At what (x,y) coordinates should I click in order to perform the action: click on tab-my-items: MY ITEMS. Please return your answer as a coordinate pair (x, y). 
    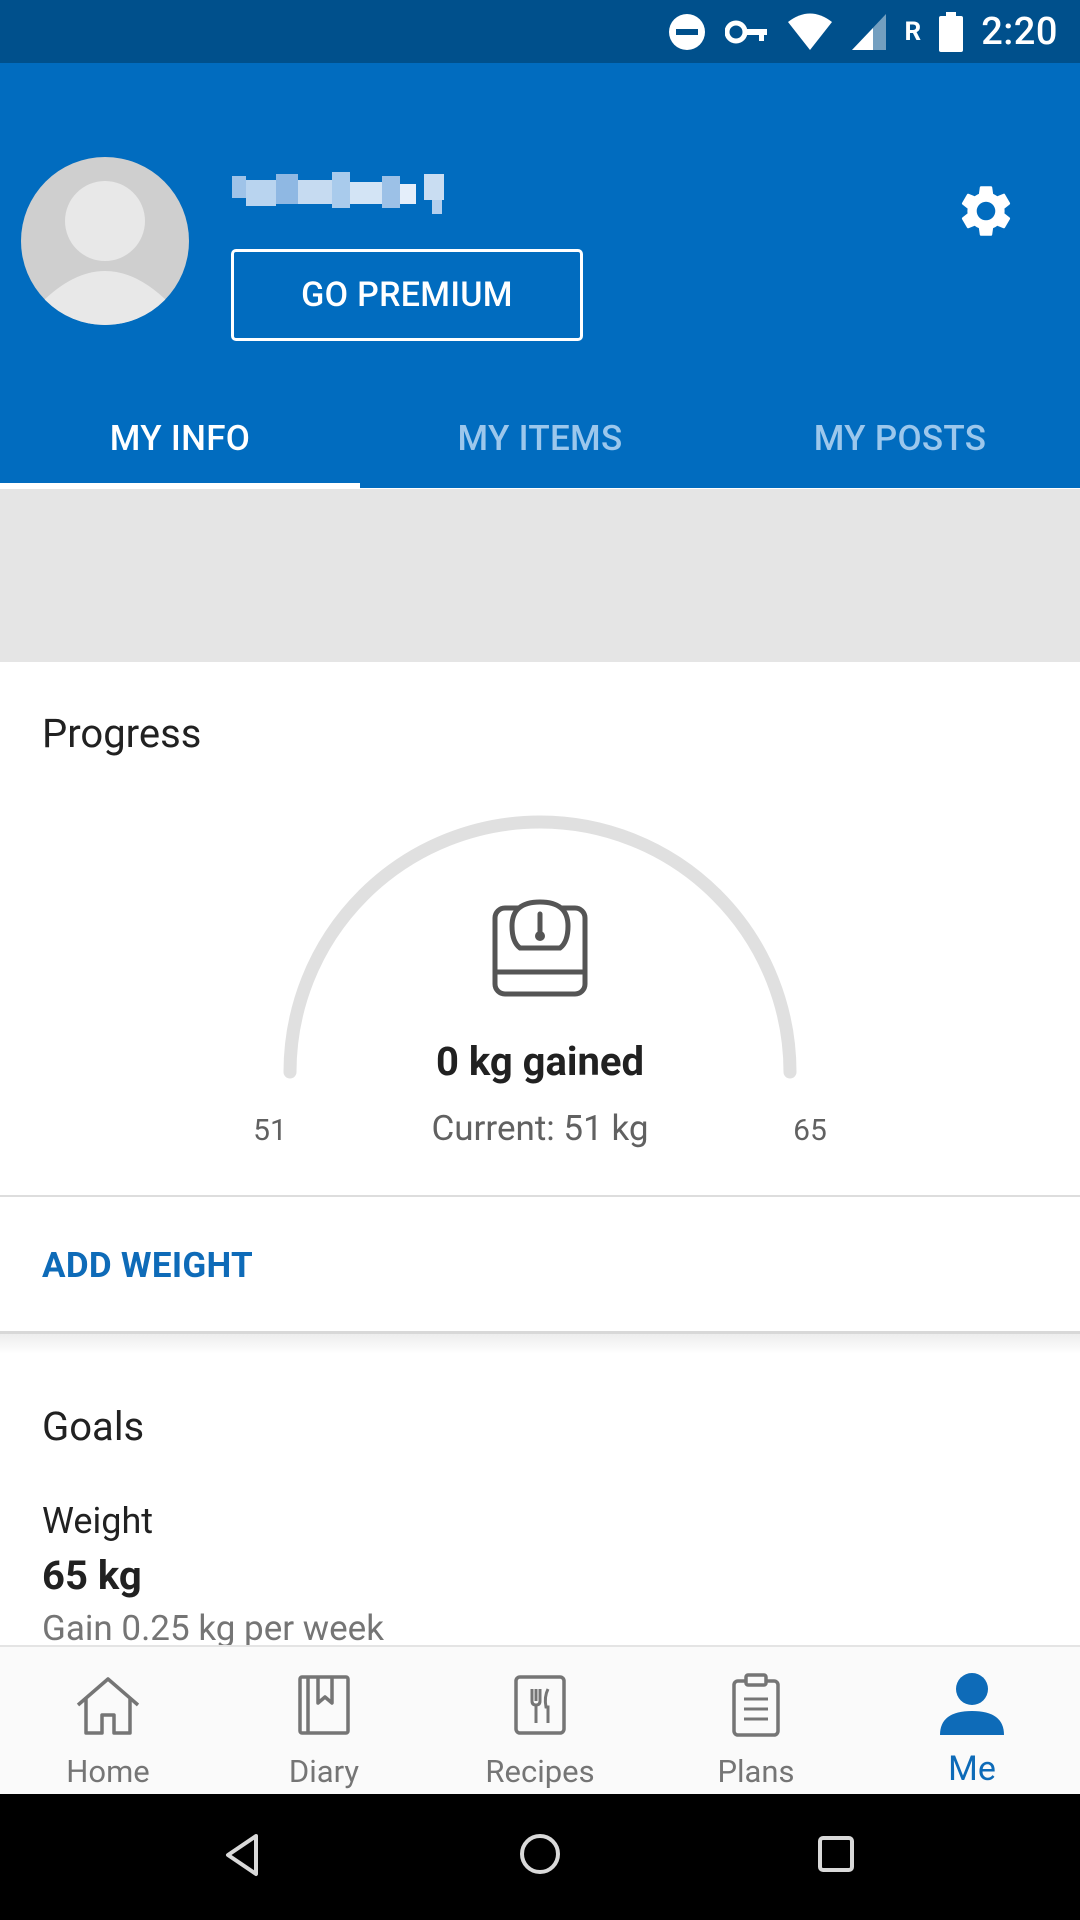
    Looking at the image, I should click on (540, 438).